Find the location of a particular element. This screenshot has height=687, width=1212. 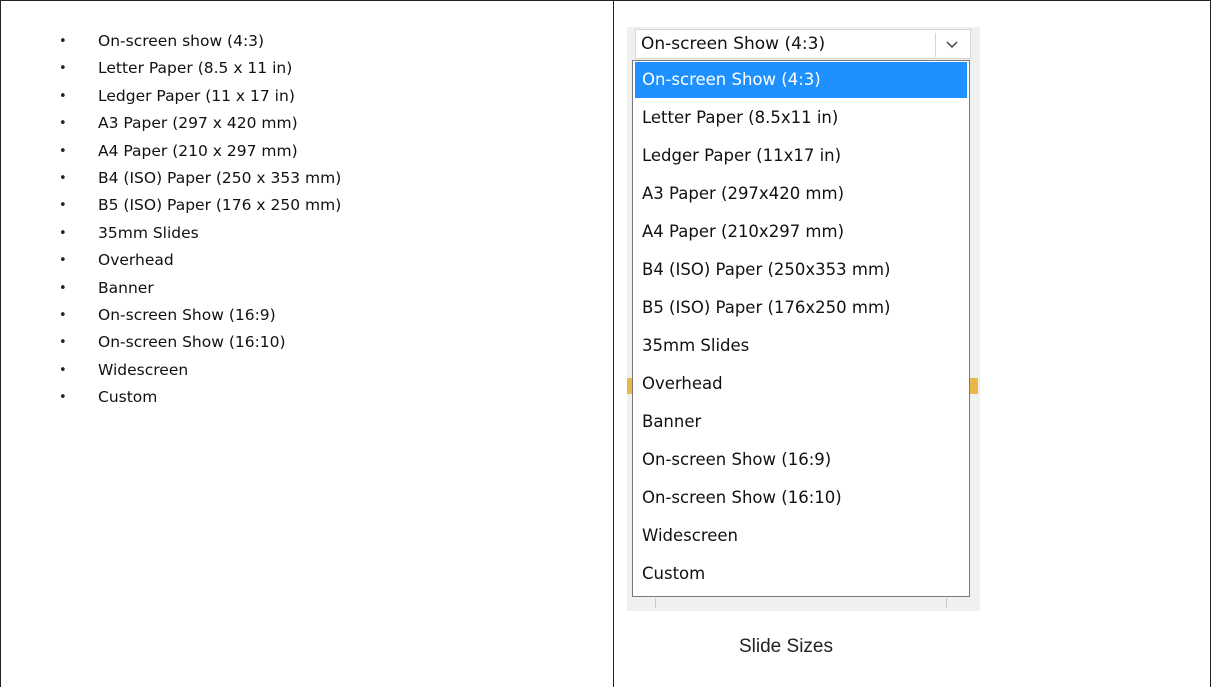

list-item: A3 Paper (297 x 420 mm) is located at coordinates (199, 124).